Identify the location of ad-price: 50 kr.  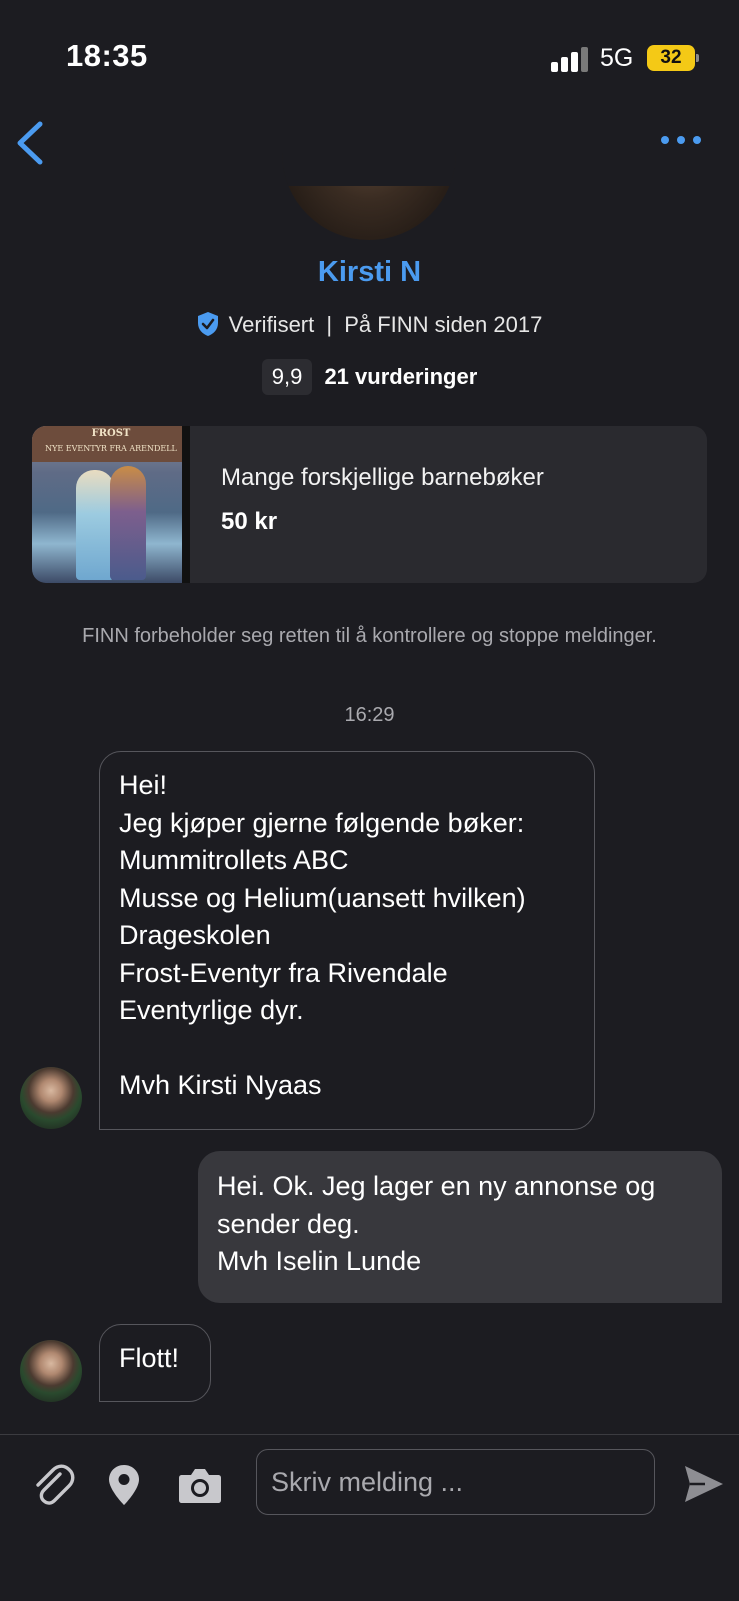
(249, 521).